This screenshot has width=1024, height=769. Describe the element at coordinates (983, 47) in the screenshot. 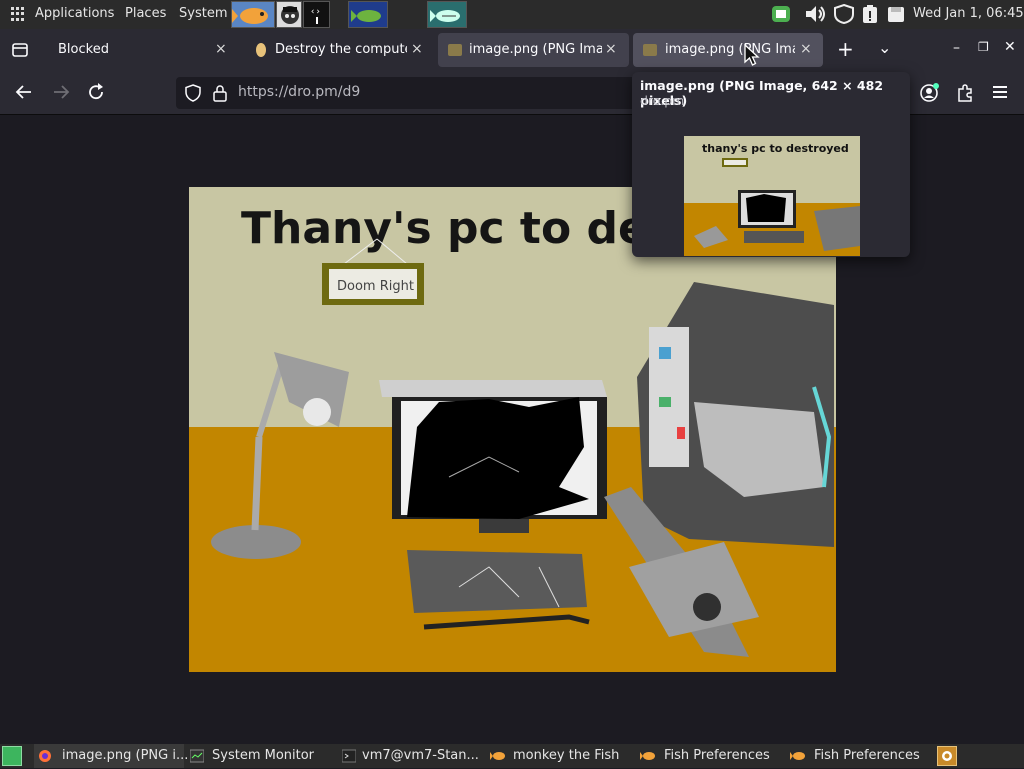

I see `restore-button: ❐` at that location.